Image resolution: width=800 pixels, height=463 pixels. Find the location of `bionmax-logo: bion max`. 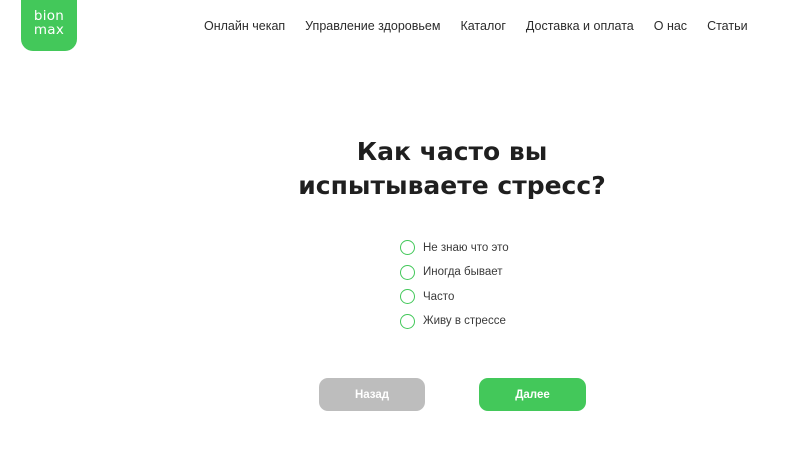

bionmax-logo: bion max is located at coordinates (49, 25).